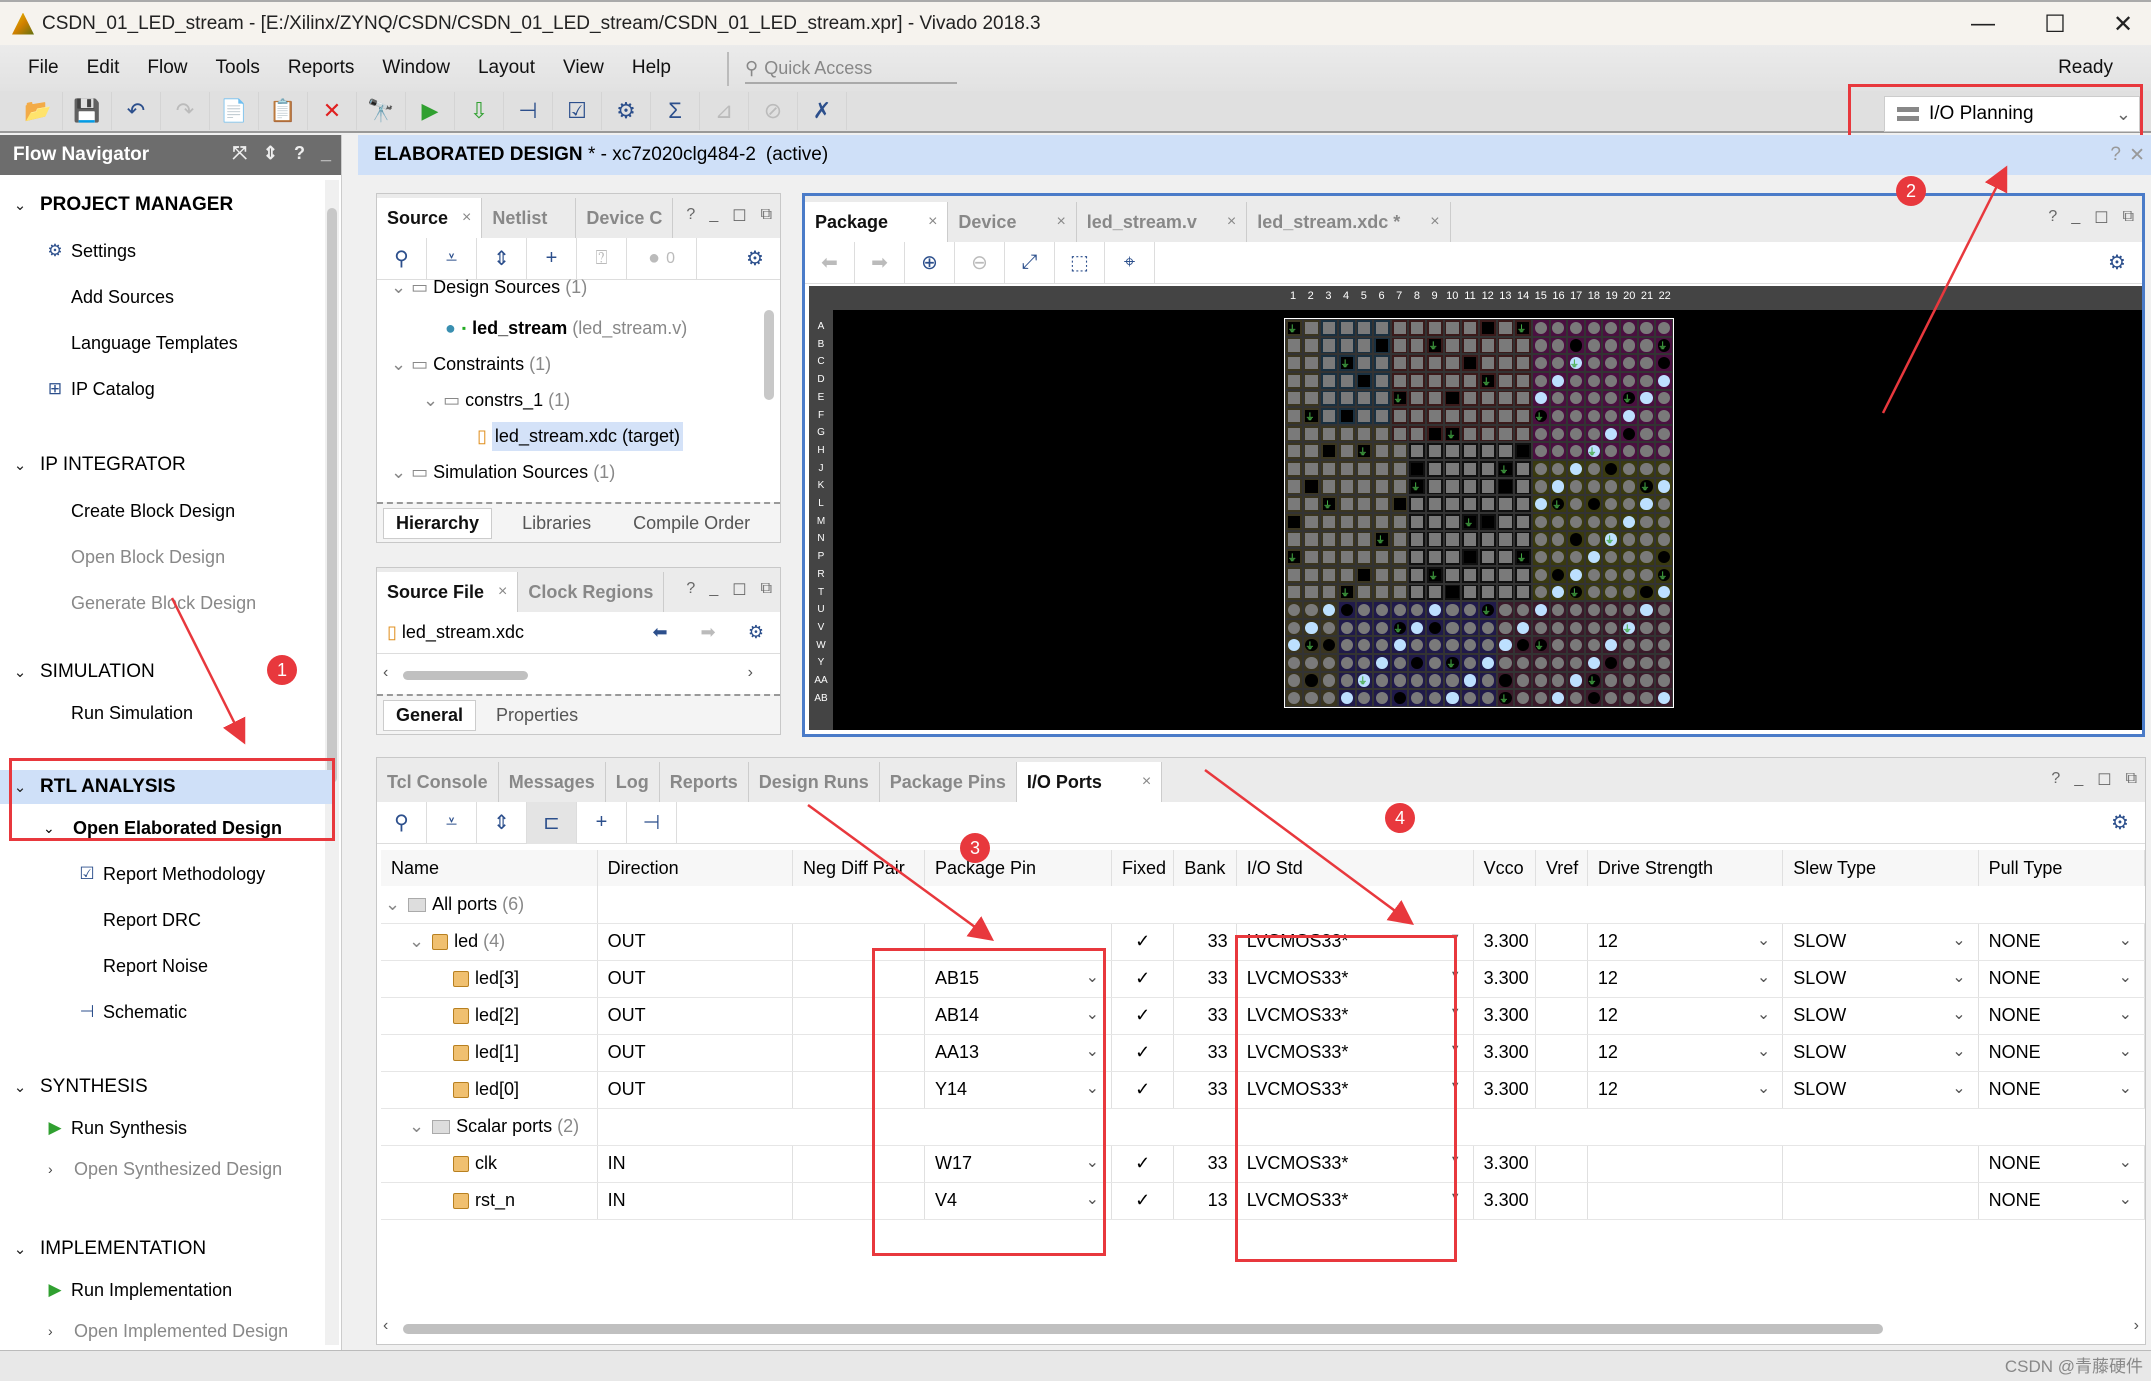 The height and width of the screenshot is (1381, 2151). What do you see at coordinates (1685, 942) in the screenshot?
I see `drive-strength-select: 12 ⌄` at bounding box center [1685, 942].